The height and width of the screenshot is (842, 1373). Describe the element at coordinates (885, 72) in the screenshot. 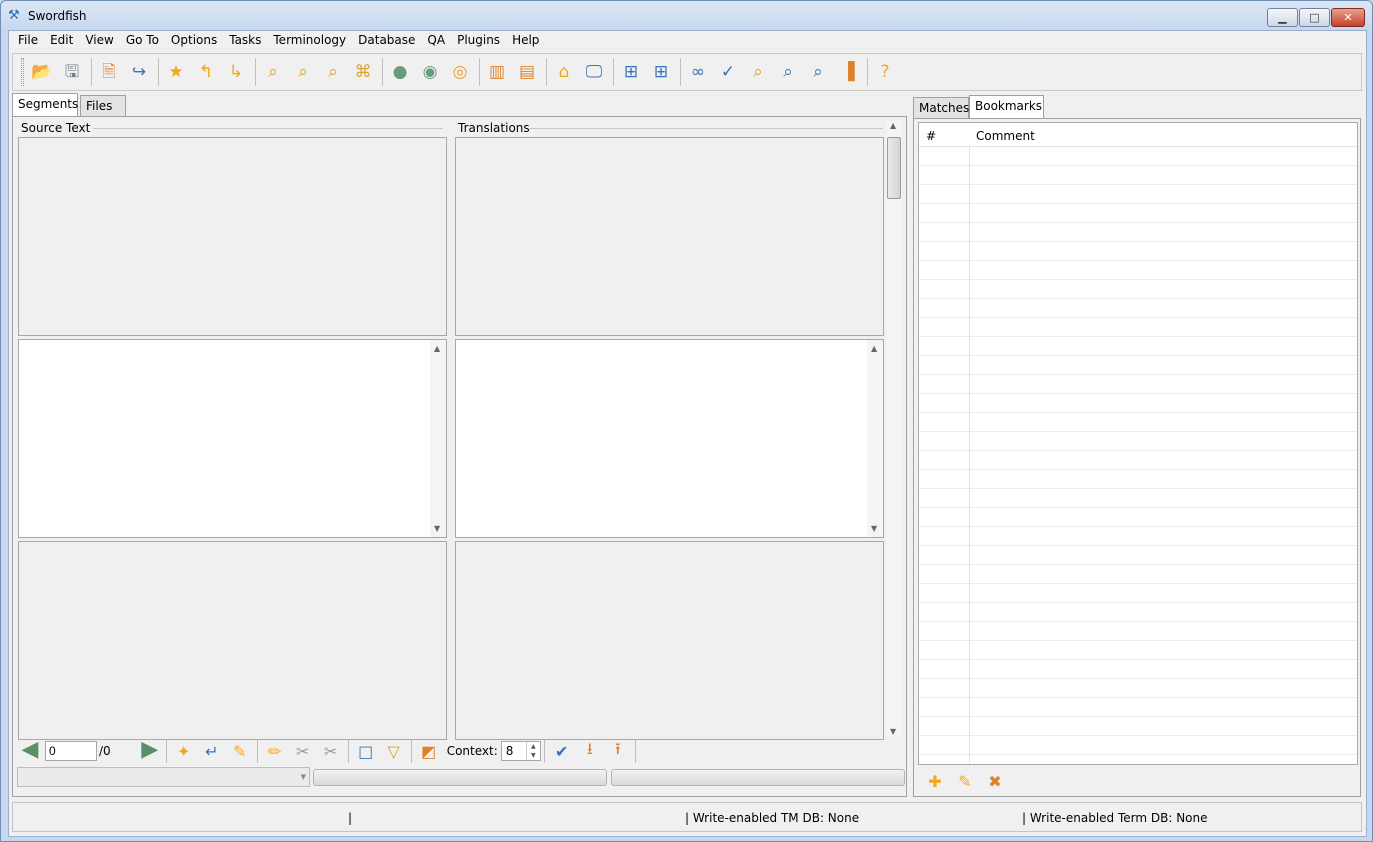

I see `help-icon: ?` at that location.